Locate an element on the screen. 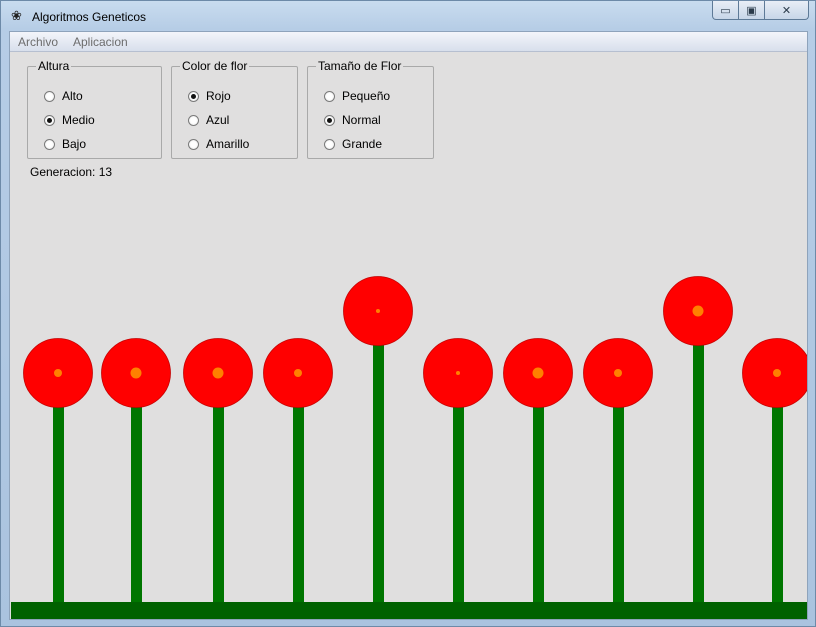 The height and width of the screenshot is (627, 816). group-title-altura: Altura is located at coordinates (54, 66).